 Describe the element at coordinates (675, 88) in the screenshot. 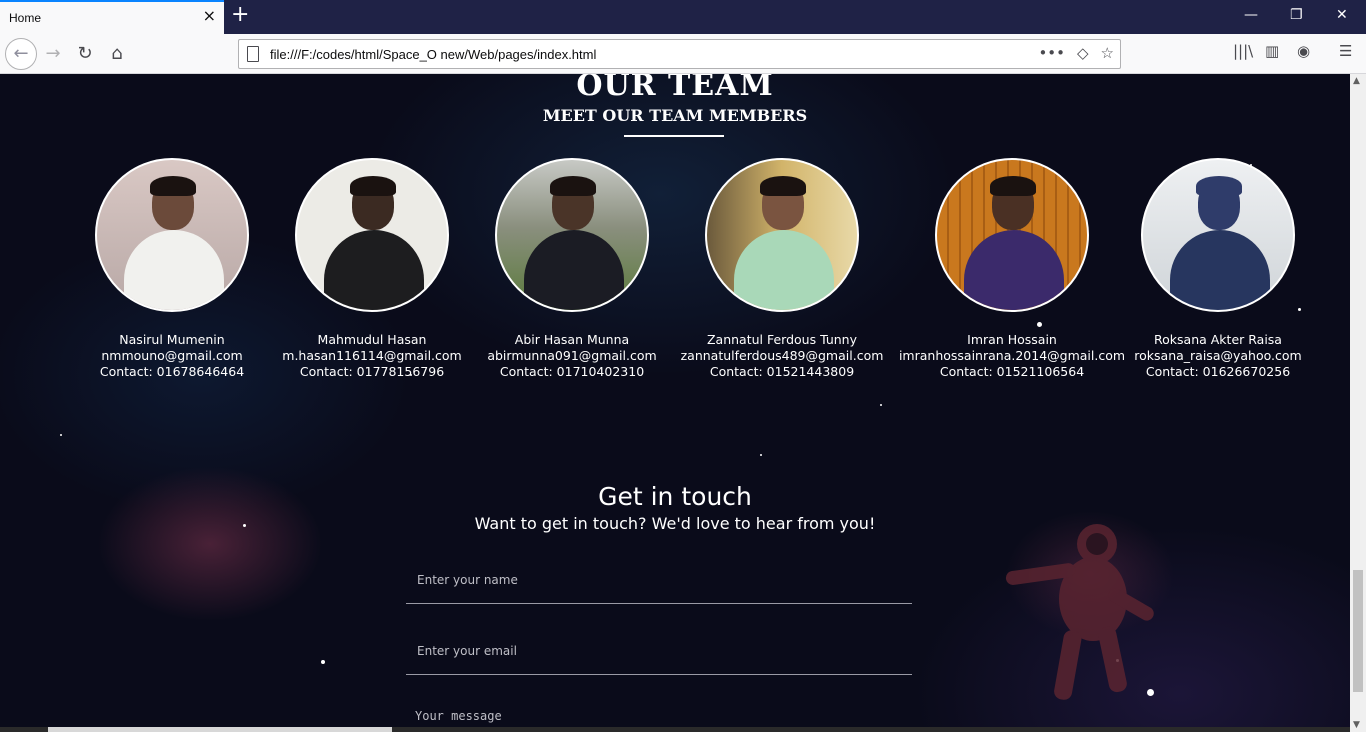

I see `team-heading: OUR TEAM` at that location.